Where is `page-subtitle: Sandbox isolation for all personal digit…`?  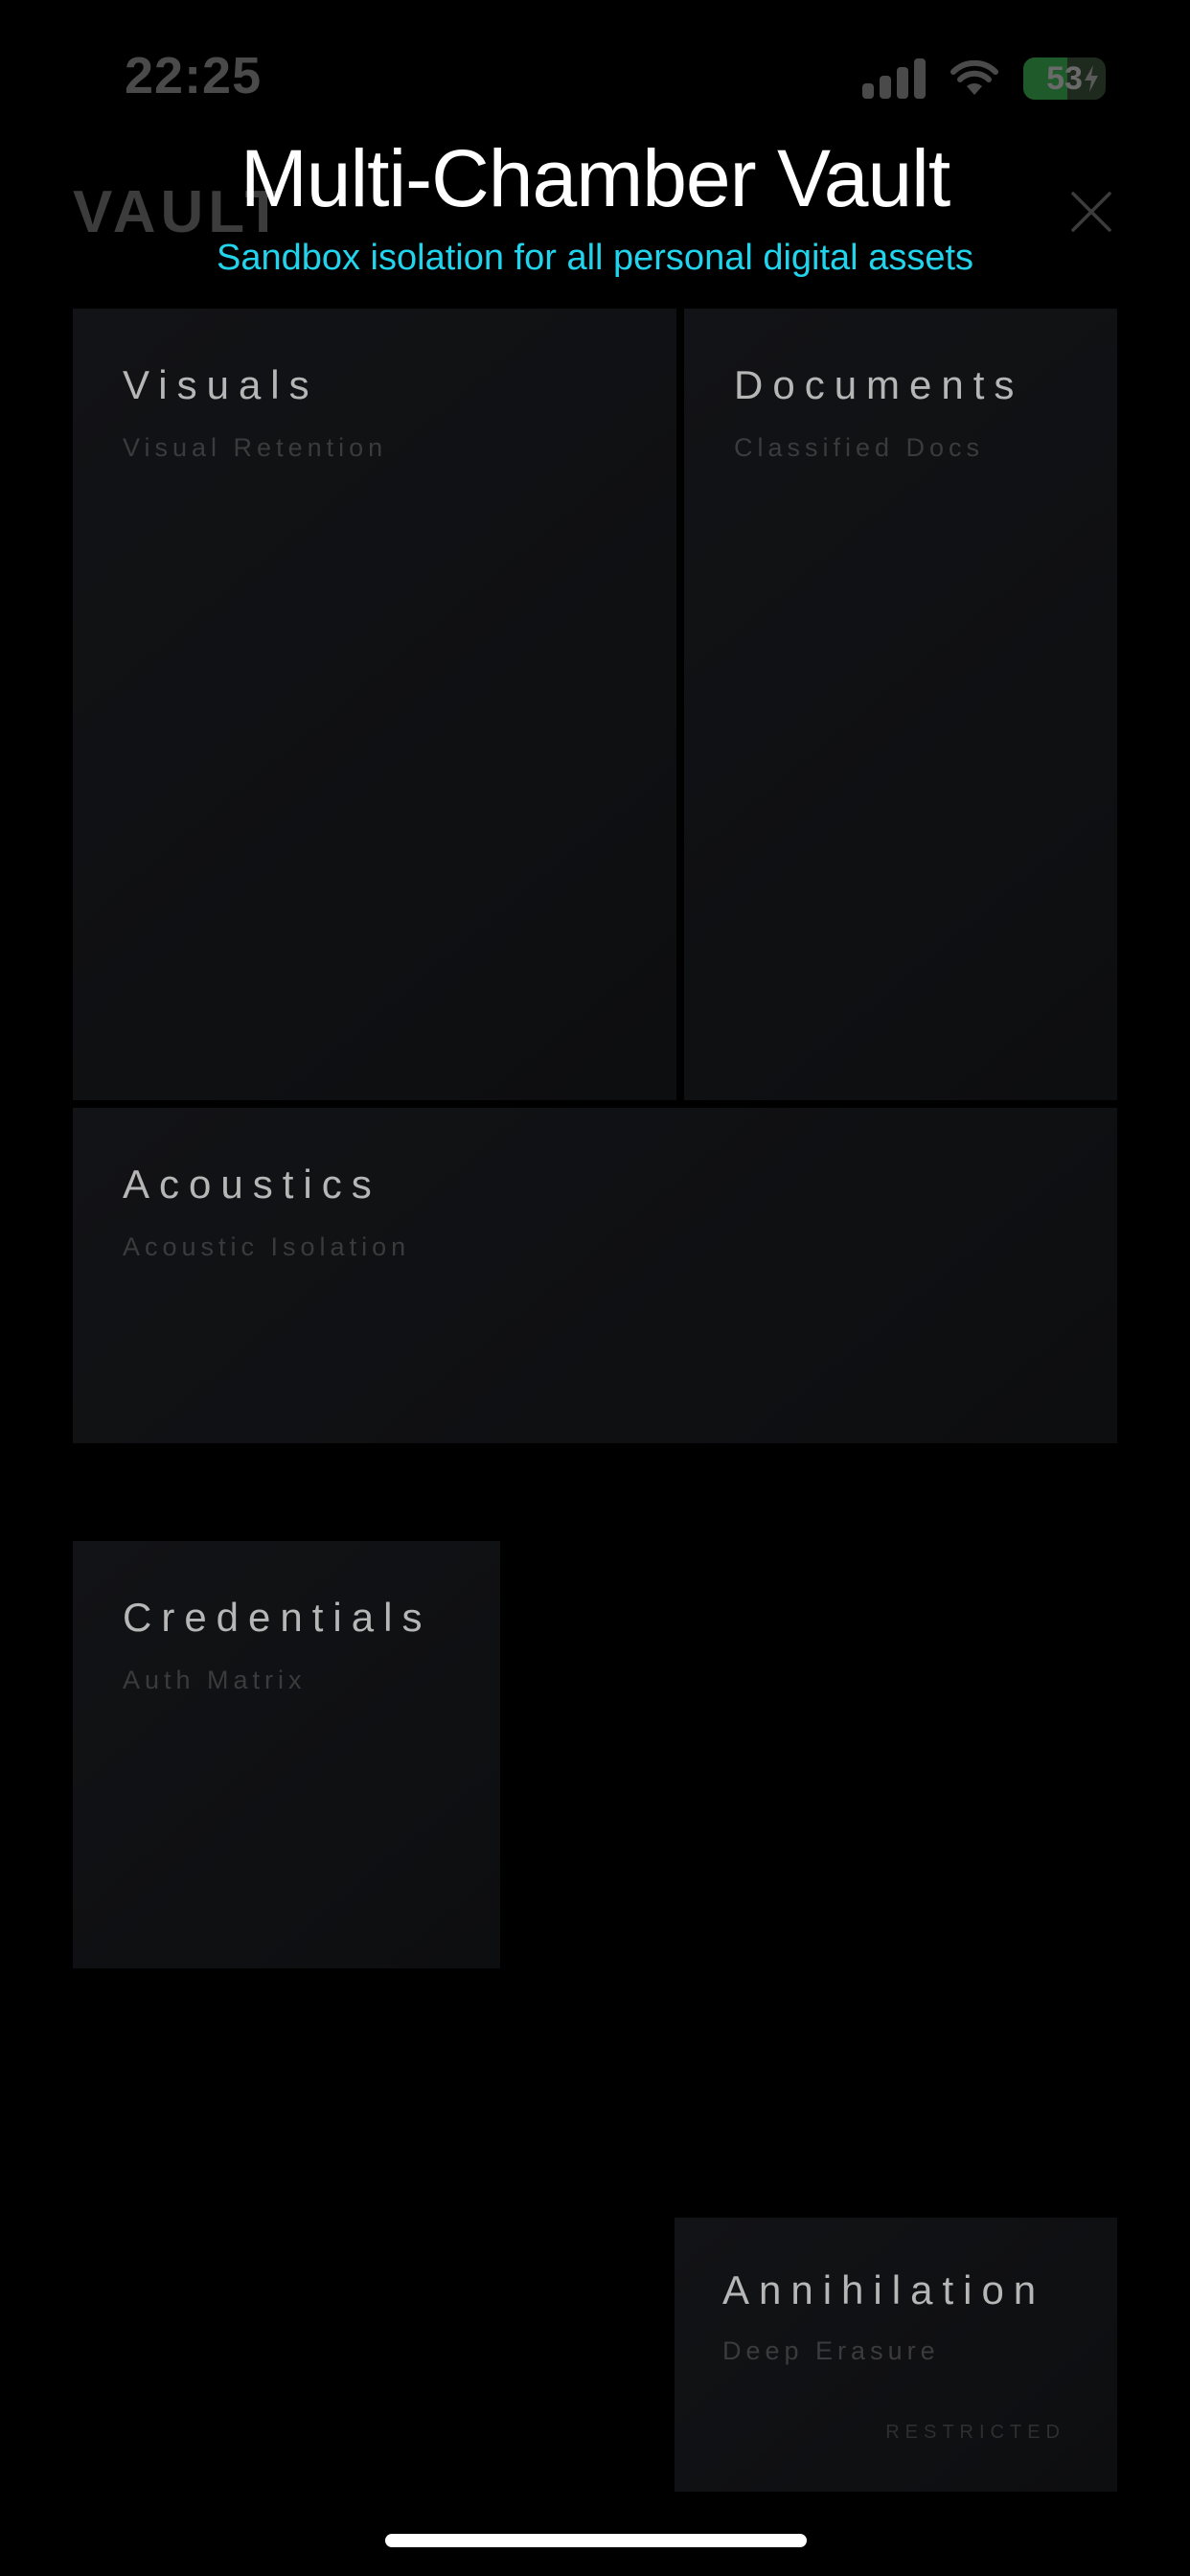
page-subtitle: Sandbox isolation for all personal digit… is located at coordinates (595, 258).